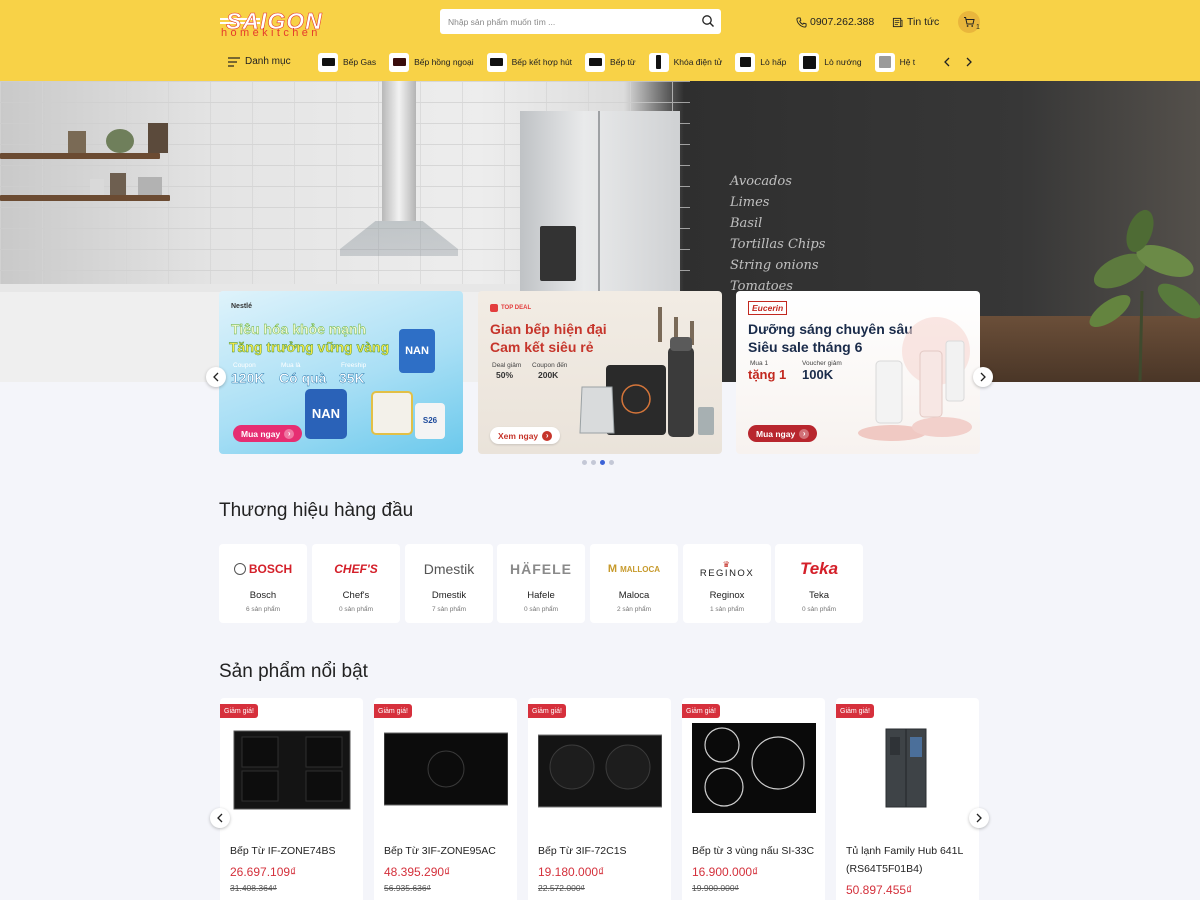  I want to click on brand-card-maloca: M MALLOCA Maloca 2 sản phẩm, so click(634, 583).